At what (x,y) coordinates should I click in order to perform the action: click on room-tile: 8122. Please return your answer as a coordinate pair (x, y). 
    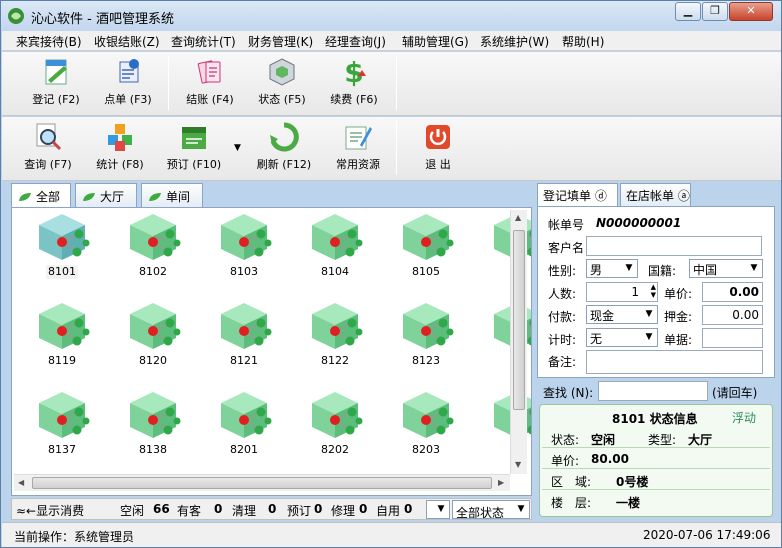
    Looking at the image, I should click on (335, 339).